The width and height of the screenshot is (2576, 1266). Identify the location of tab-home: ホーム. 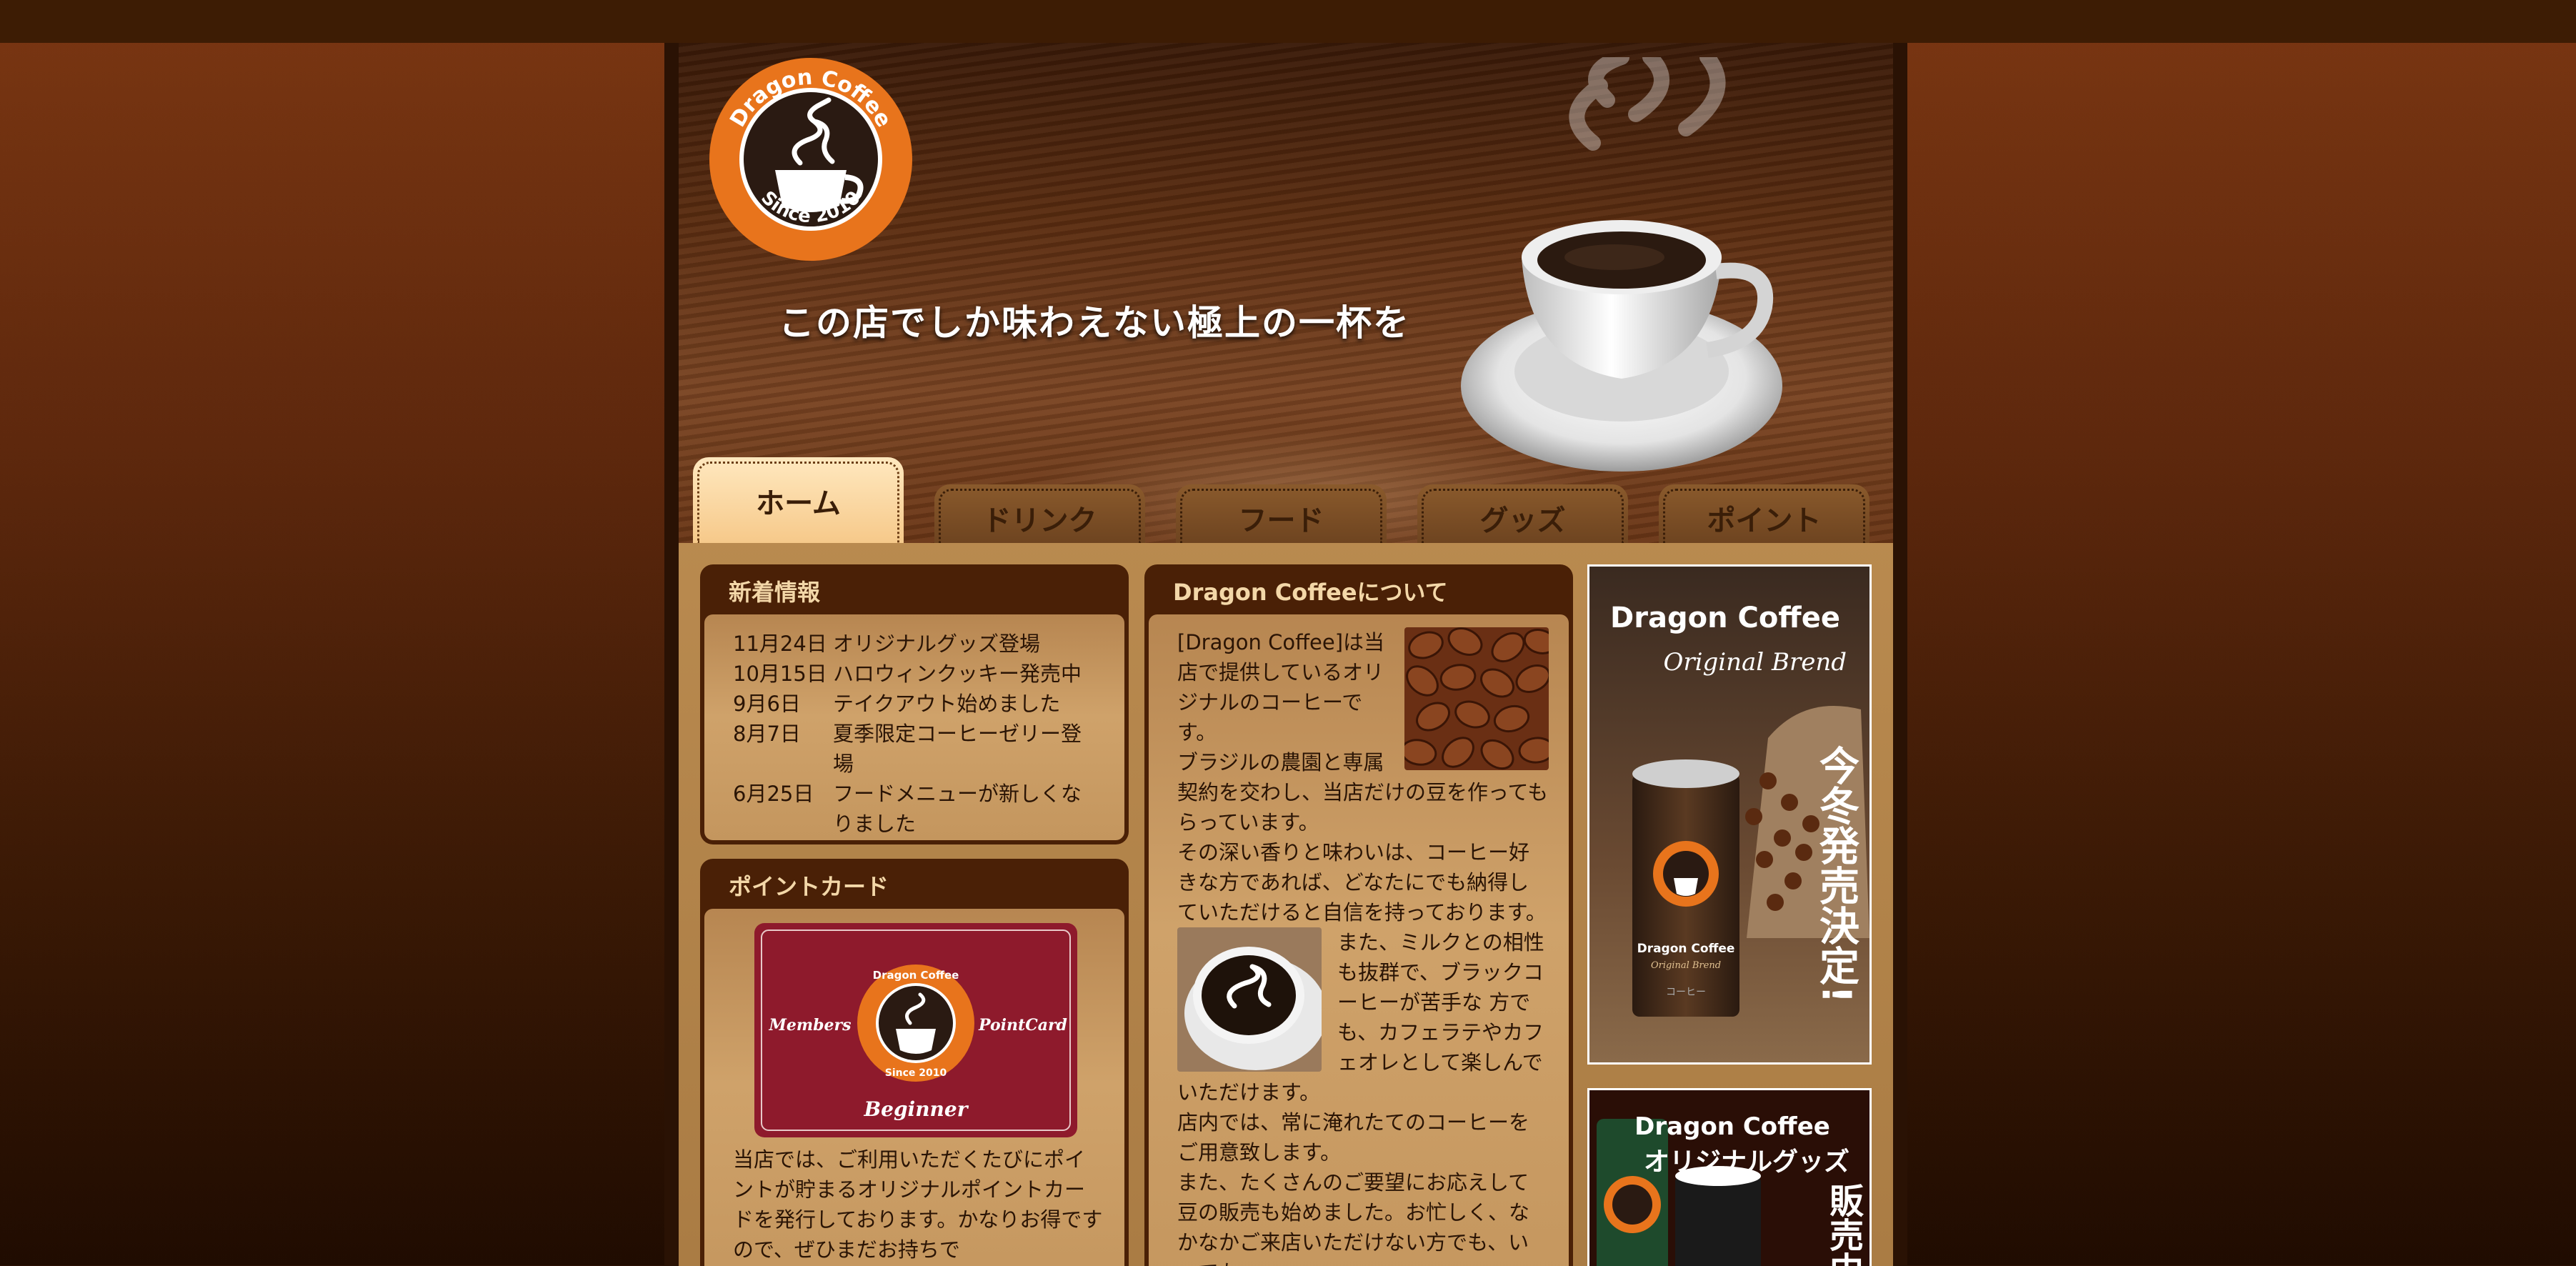
(798, 500).